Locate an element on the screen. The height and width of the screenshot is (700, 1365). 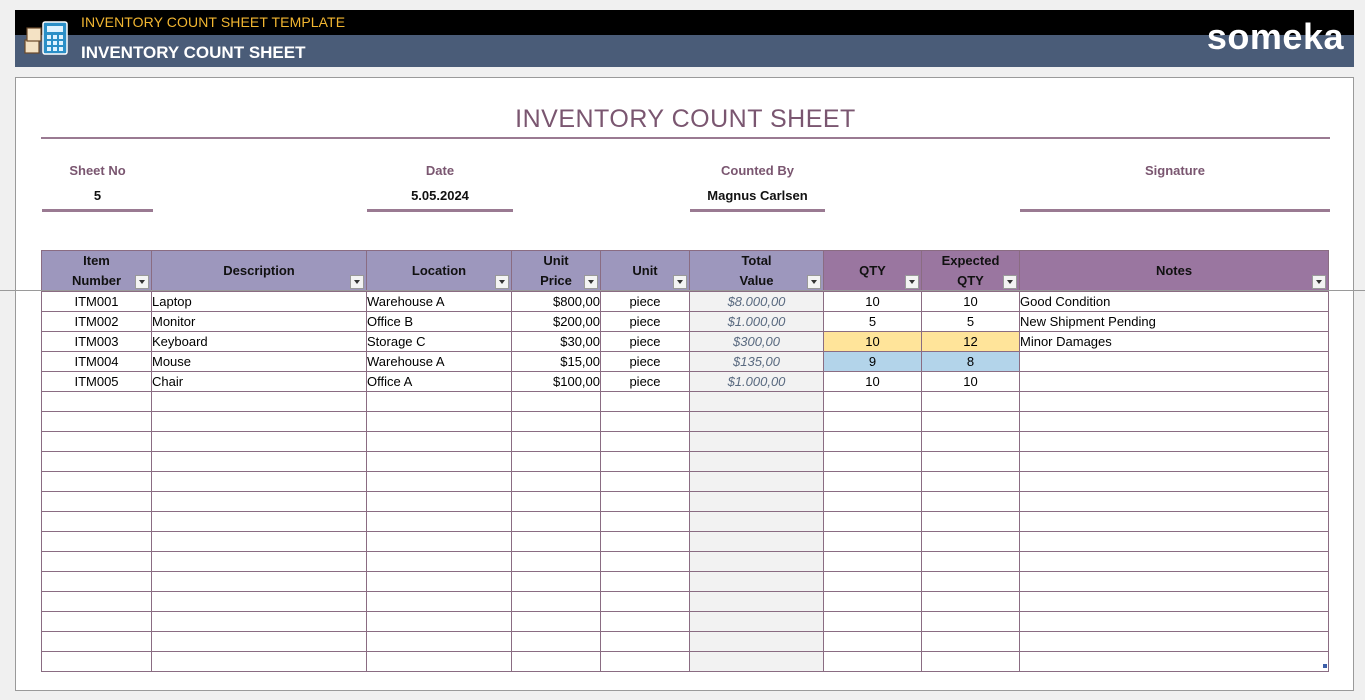
cell-unit: piece is located at coordinates (645, 342).